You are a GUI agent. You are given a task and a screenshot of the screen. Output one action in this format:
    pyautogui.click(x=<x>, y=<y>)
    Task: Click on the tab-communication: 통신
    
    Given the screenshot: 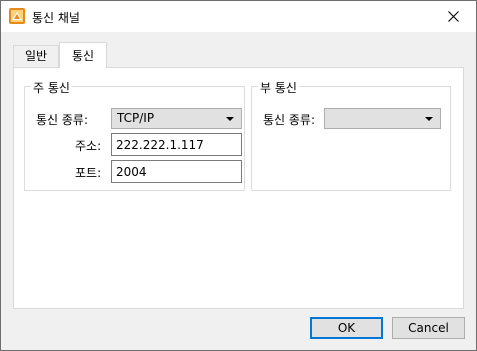 What is the action you would take?
    pyautogui.click(x=83, y=55)
    